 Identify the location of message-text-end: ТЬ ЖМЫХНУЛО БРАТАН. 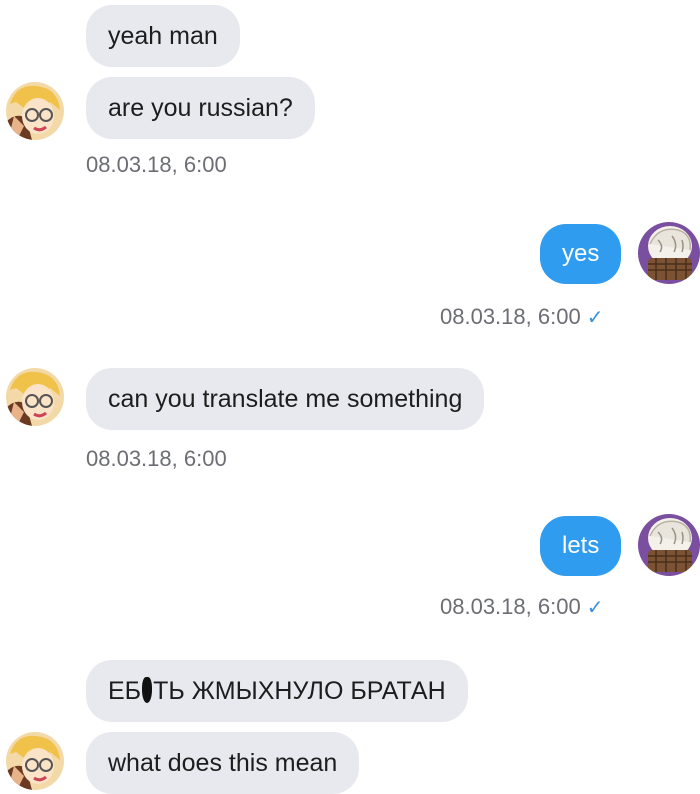
(299, 691).